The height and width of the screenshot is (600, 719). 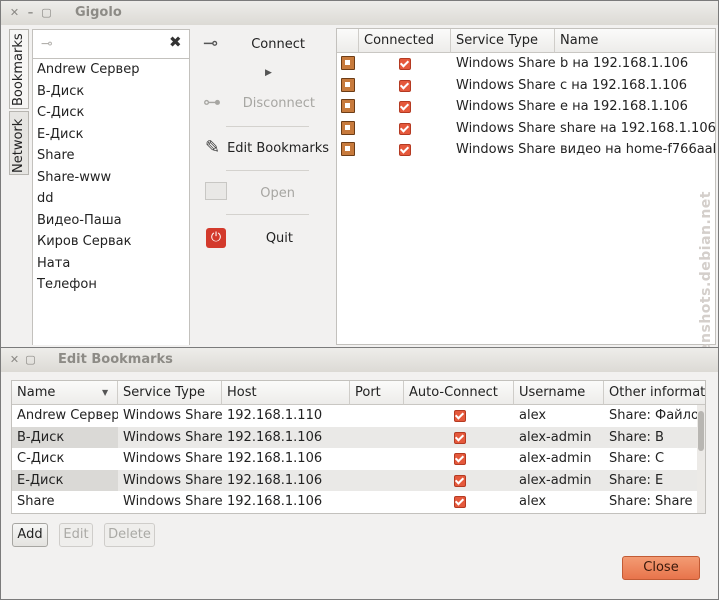 What do you see at coordinates (624, 63) in the screenshot?
I see `connection-name: b на 192.168.1.106` at bounding box center [624, 63].